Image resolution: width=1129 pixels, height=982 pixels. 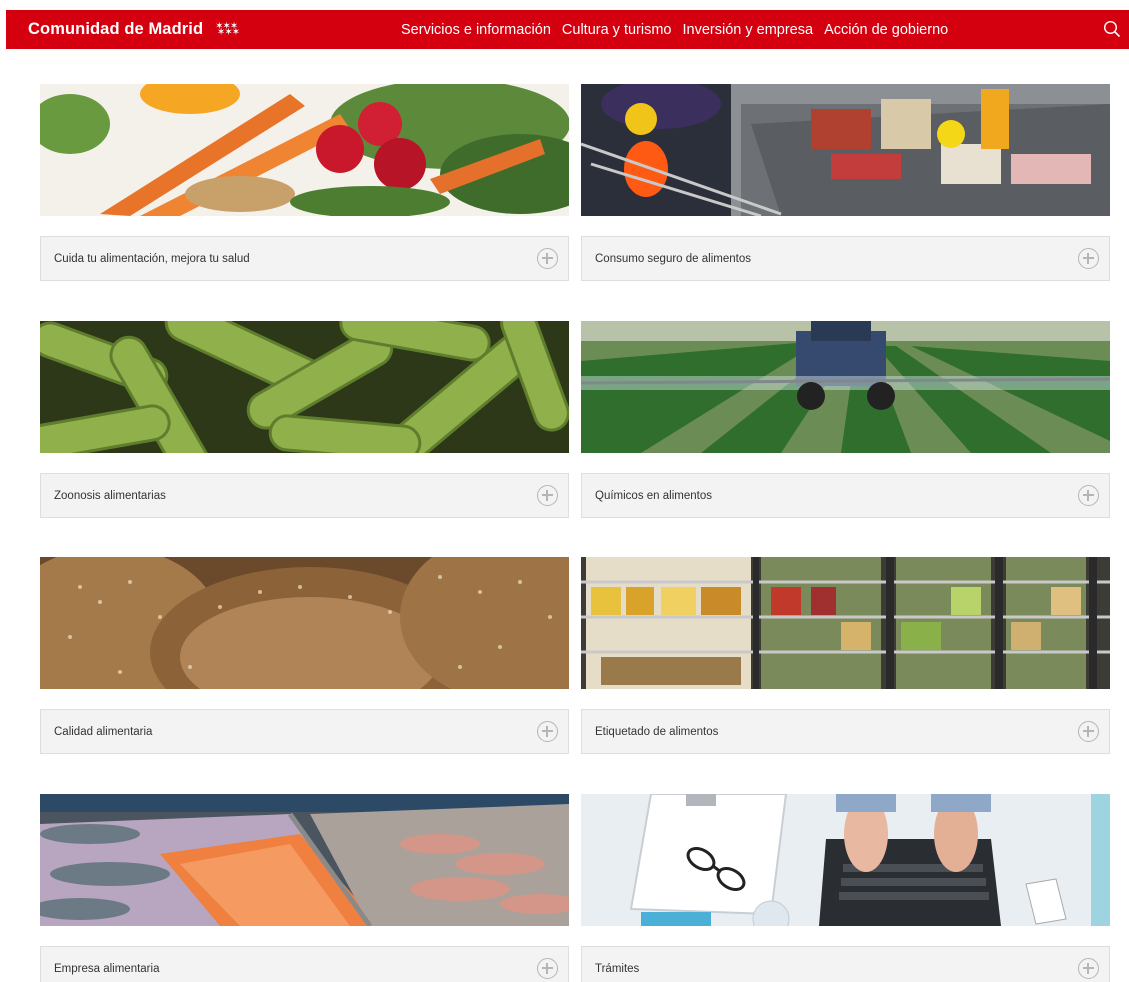 I want to click on topic-label: Etiquetado de alimentos, so click(x=657, y=731).